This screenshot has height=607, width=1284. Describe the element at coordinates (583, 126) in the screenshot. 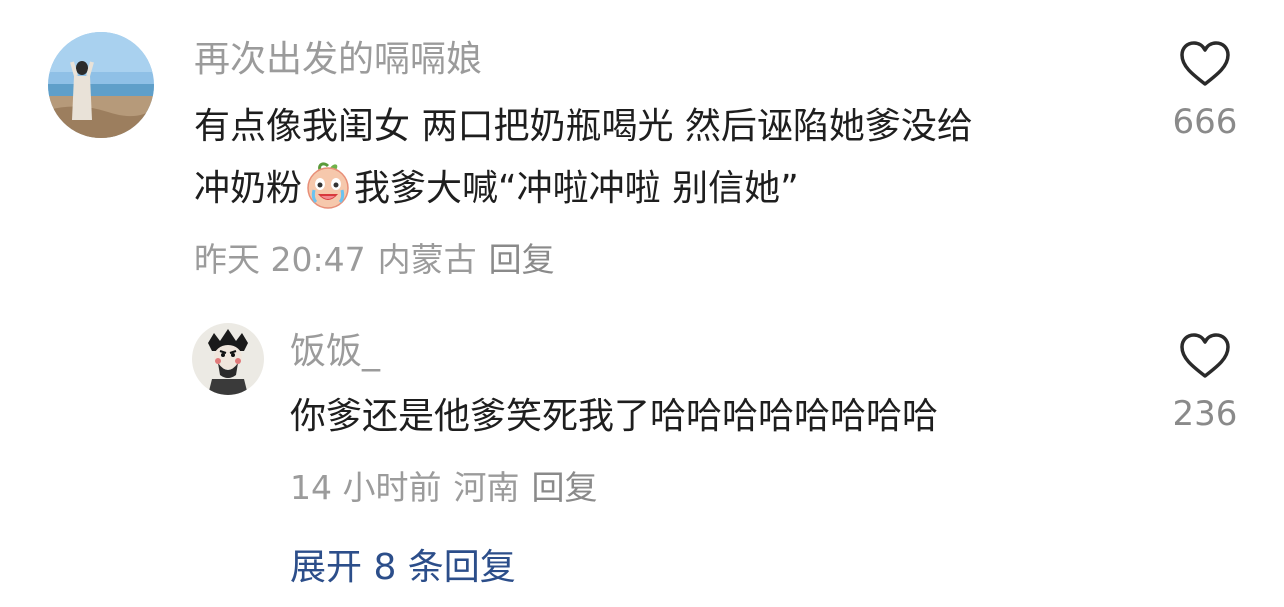

I see `comment-text-line1: 有点像我闺女 两口把奶瓶喝光 然后诬陷她爹没给` at that location.